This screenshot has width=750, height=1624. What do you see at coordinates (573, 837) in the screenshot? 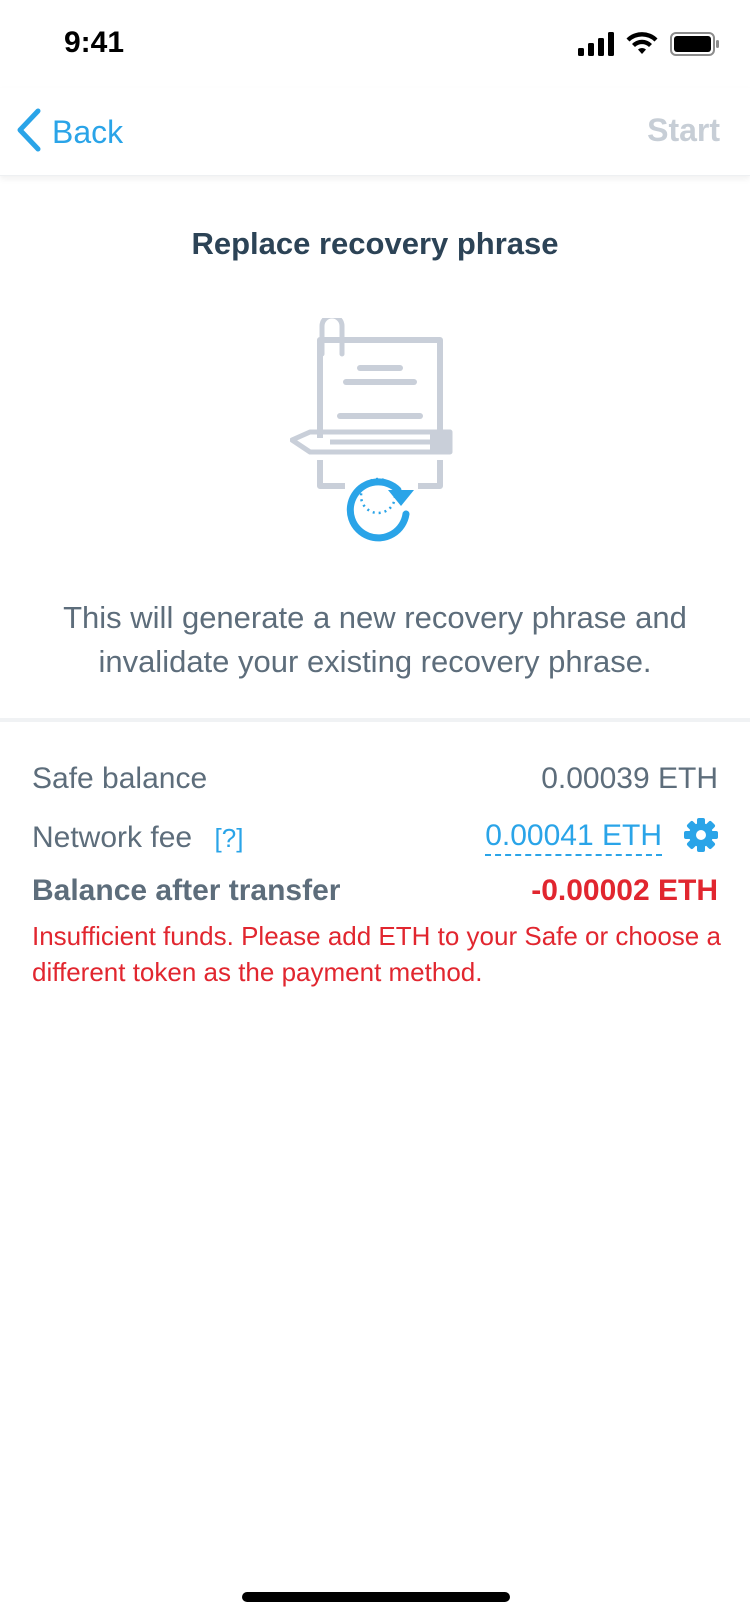
I see `network-fee-value: 0.00041 ETH` at bounding box center [573, 837].